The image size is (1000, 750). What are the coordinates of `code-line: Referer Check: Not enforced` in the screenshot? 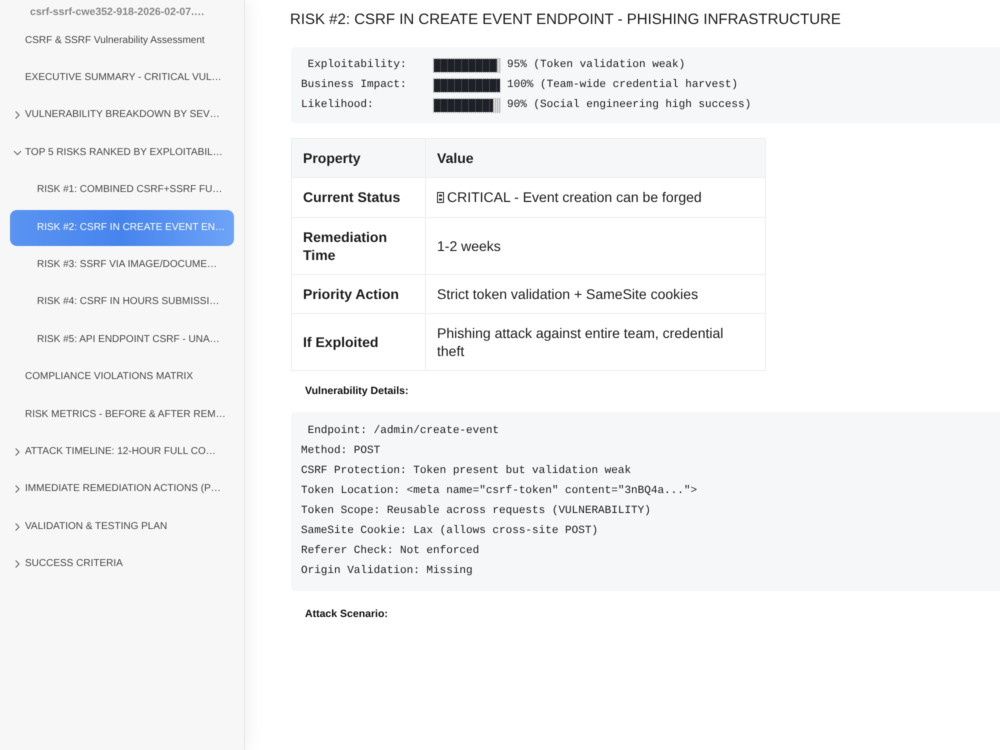 It's located at (390, 551).